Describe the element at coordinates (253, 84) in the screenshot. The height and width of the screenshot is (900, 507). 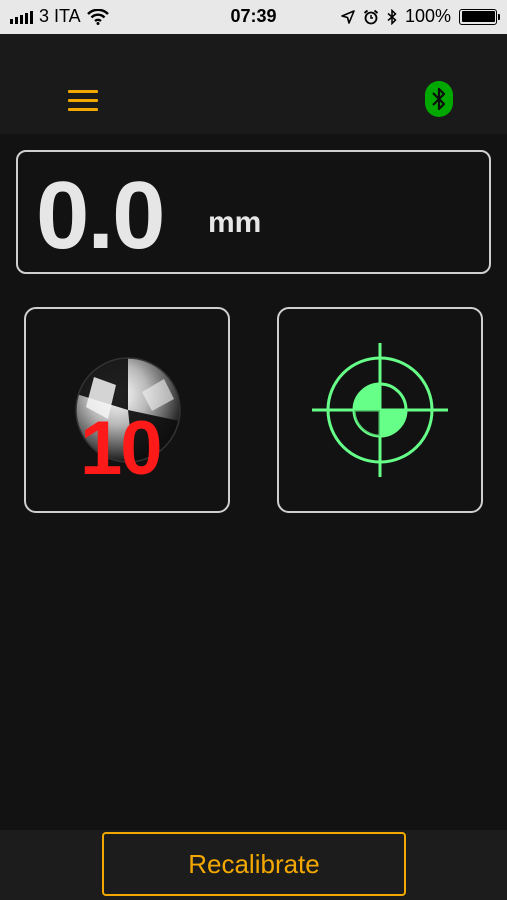
I see `nav-bar` at that location.